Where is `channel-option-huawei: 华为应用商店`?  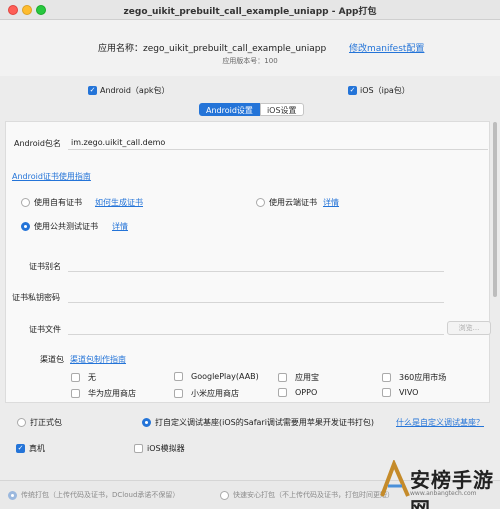 channel-option-huawei: 华为应用商店 is located at coordinates (103, 393).